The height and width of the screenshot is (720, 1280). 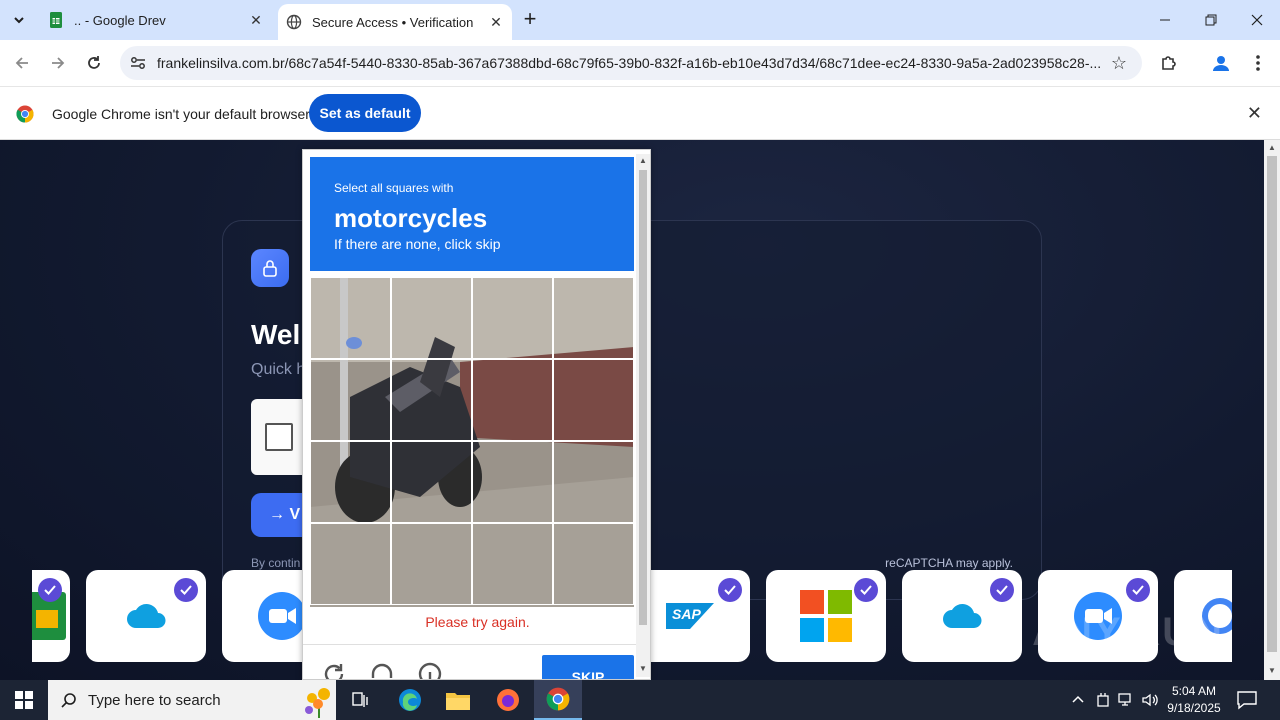 What do you see at coordinates (1247, 700) in the screenshot?
I see `notification-center-icon` at bounding box center [1247, 700].